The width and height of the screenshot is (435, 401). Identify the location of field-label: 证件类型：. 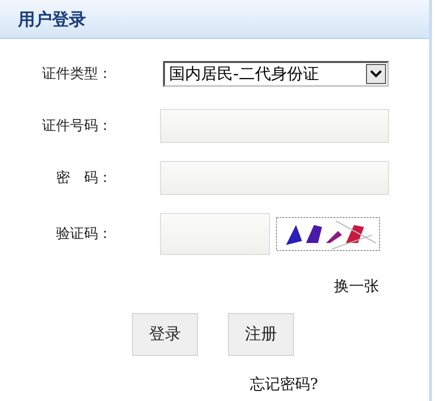
(77, 74).